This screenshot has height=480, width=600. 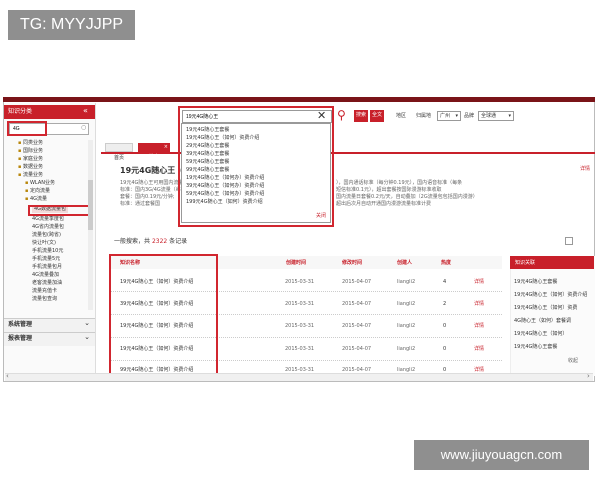 I want to click on region-label: 地区, so click(x=401, y=116).